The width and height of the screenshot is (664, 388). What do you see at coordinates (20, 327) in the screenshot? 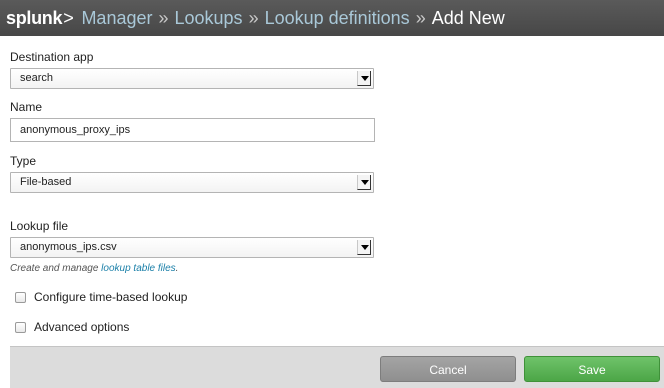
I see `advanced-options-checkbox` at bounding box center [20, 327].